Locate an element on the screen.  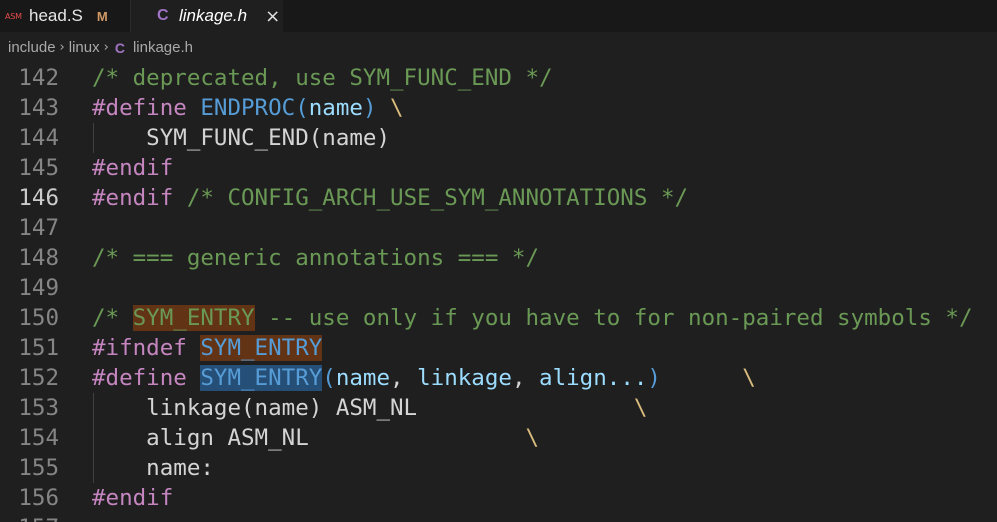
breadcrumb-linux: linux is located at coordinates (84, 47).